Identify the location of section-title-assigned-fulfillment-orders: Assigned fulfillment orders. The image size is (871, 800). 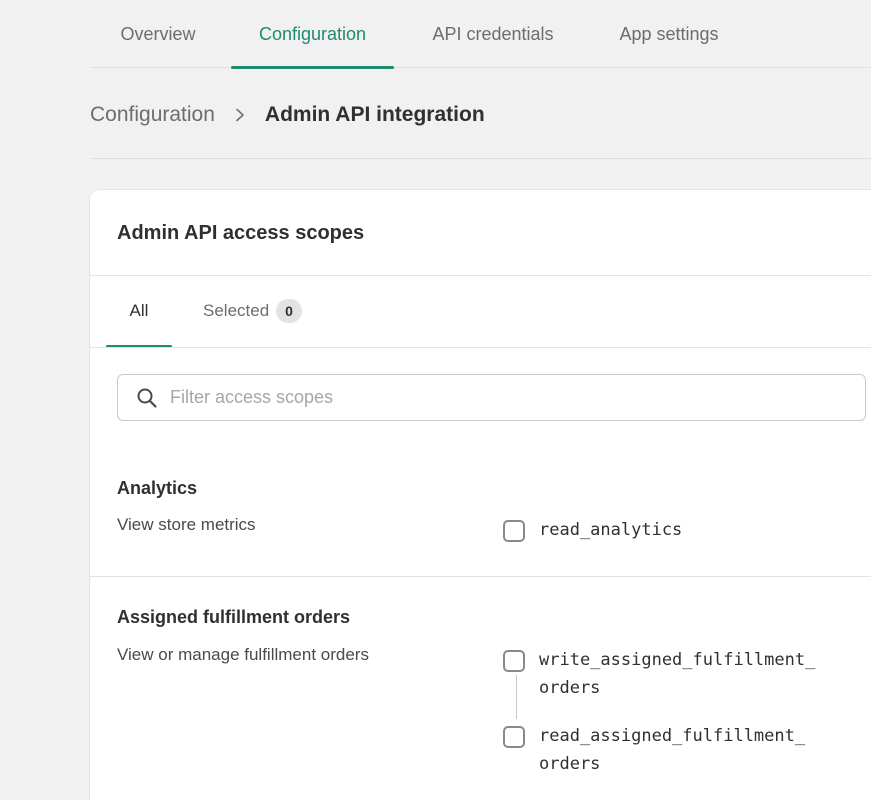
(234, 617).